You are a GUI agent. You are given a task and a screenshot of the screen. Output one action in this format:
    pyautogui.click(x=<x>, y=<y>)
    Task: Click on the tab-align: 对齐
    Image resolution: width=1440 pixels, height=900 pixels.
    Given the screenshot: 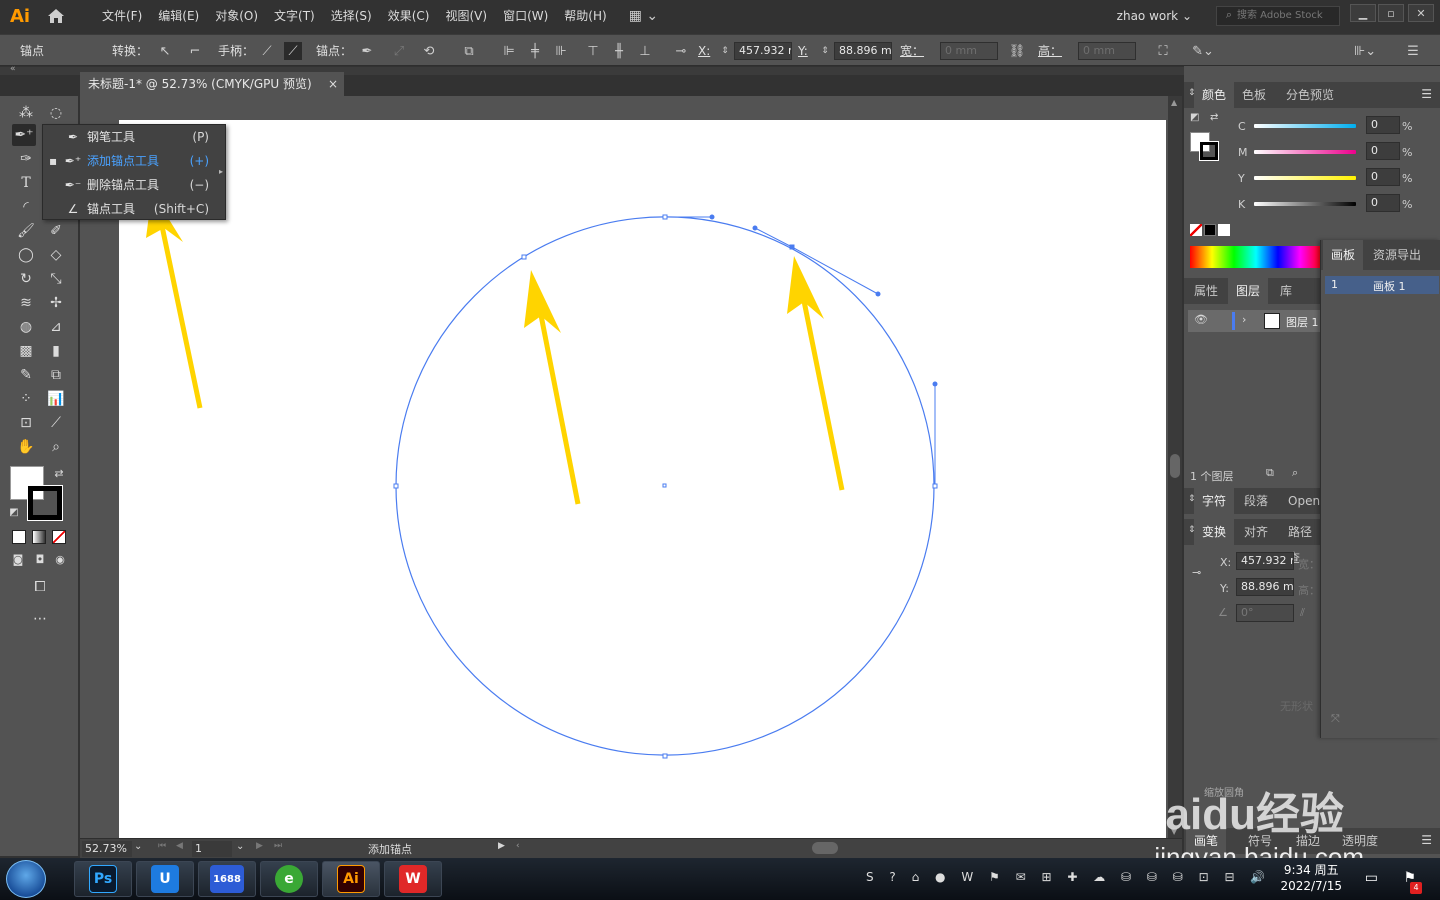 What is the action you would take?
    pyautogui.click(x=1256, y=532)
    